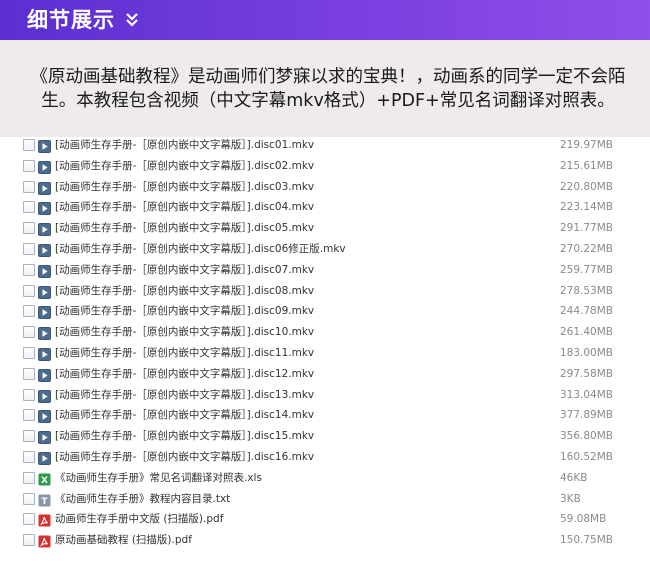 The width and height of the screenshot is (650, 573). I want to click on file-name: 原动画基础教程 (扫描版).pdf, so click(123, 540).